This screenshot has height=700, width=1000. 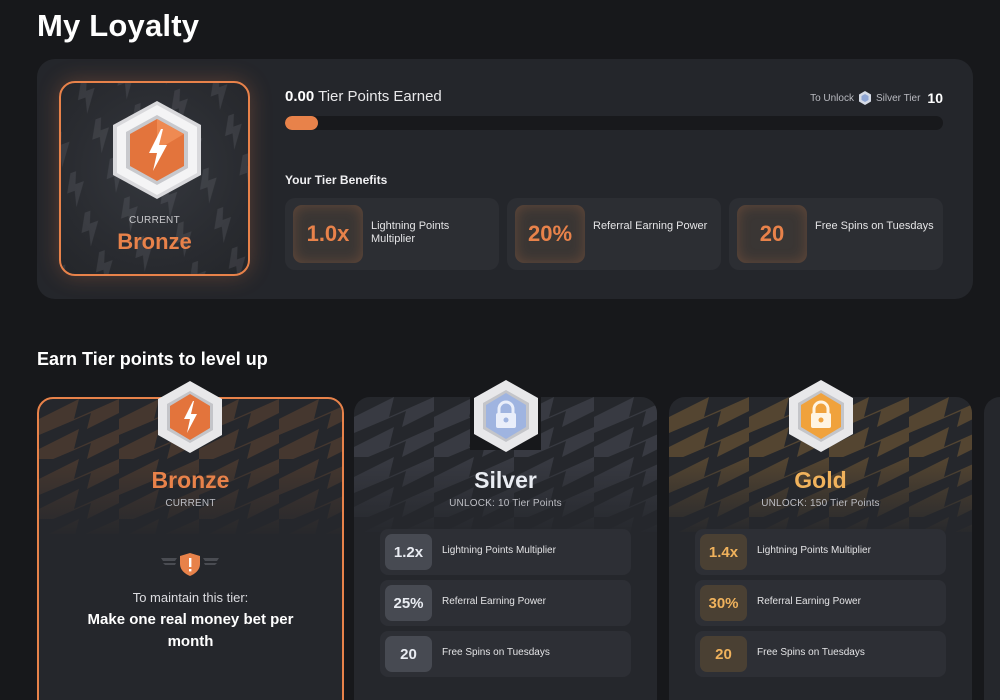 I want to click on benefit-card-free-spins: 20 Free Spins on Tuesdays, so click(x=836, y=234).